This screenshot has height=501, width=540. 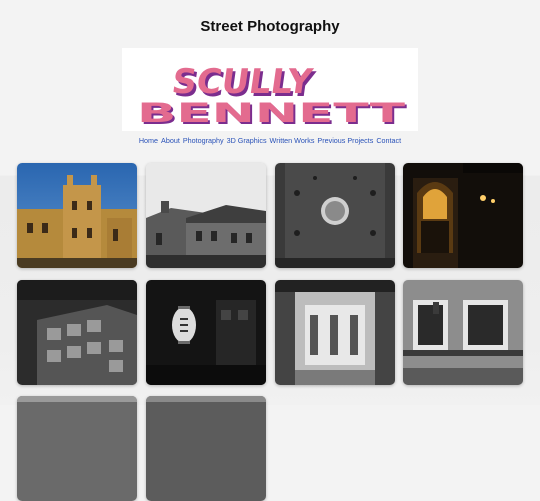 What do you see at coordinates (242, 82) in the screenshot?
I see `logo-line1: SCULLY` at bounding box center [242, 82].